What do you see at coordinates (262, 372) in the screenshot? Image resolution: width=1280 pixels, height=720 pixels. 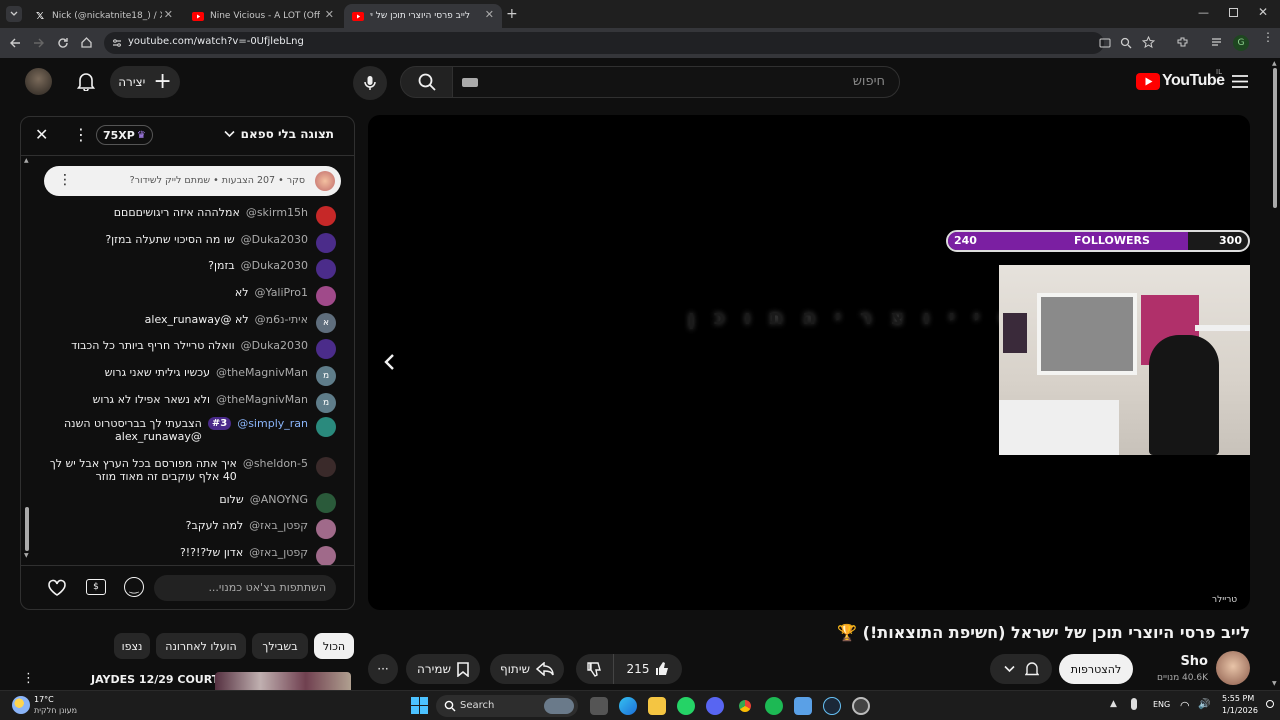 I see `chat-author-name: @theMagnivMan` at bounding box center [262, 372].